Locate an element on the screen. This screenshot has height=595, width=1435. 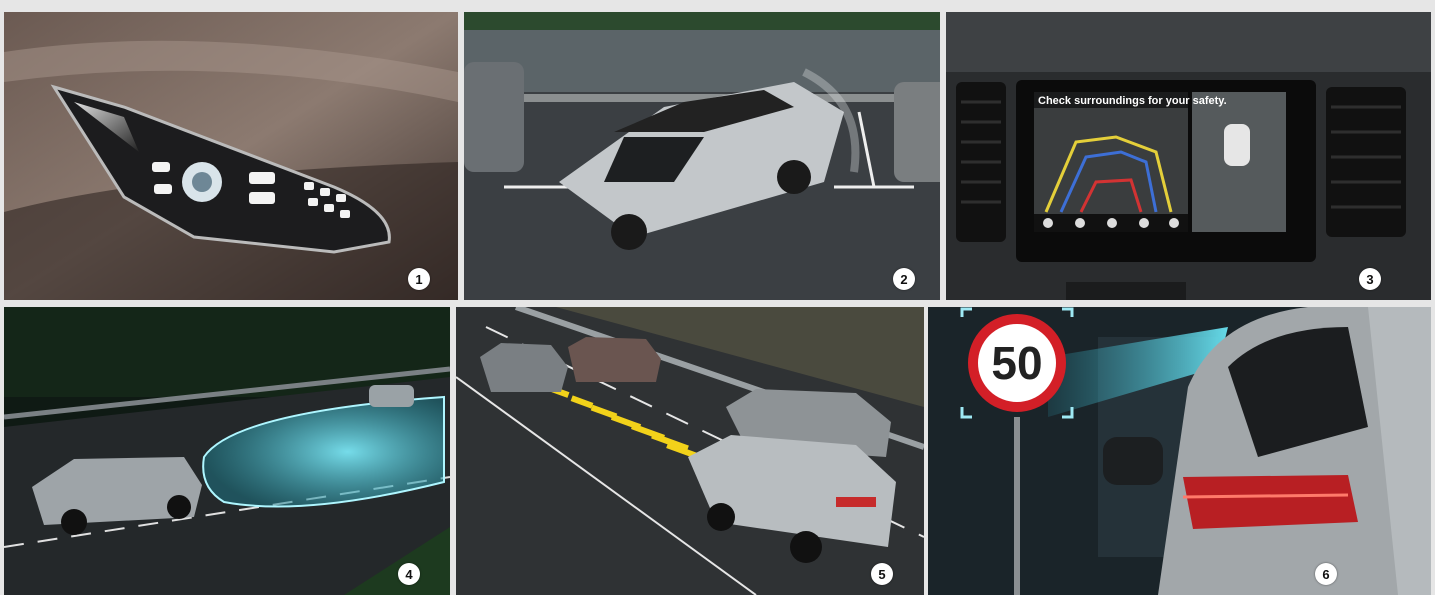
panel-number-badge: 1 is located at coordinates (419, 279).